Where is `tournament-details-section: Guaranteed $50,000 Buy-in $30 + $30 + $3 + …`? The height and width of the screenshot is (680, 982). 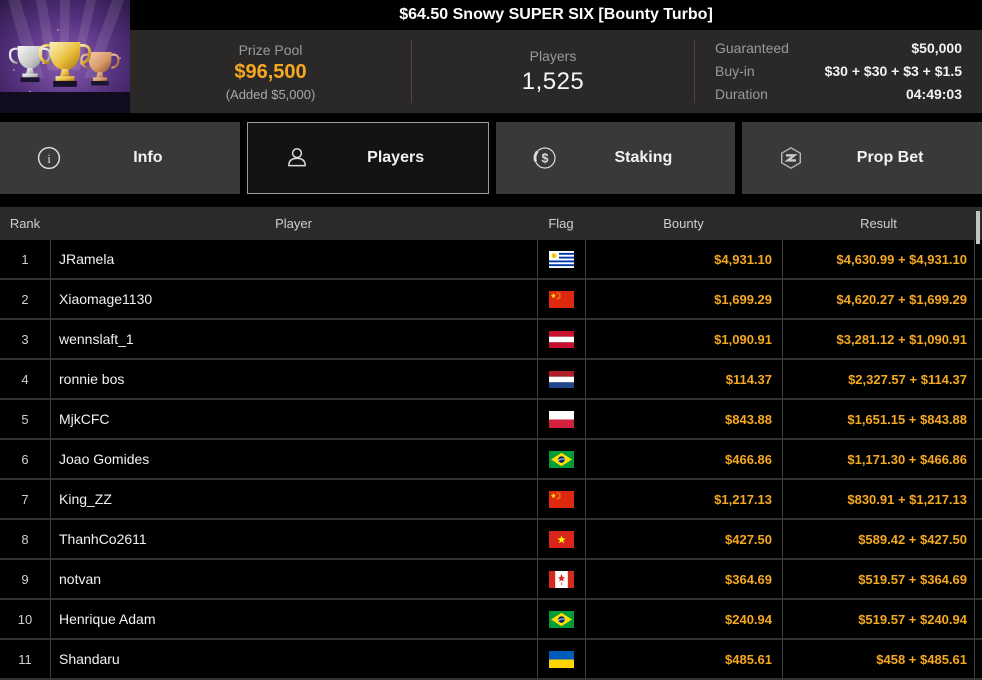 tournament-details-section: Guaranteed $50,000 Buy-in $30 + $30 + $3 + … is located at coordinates (838, 71).